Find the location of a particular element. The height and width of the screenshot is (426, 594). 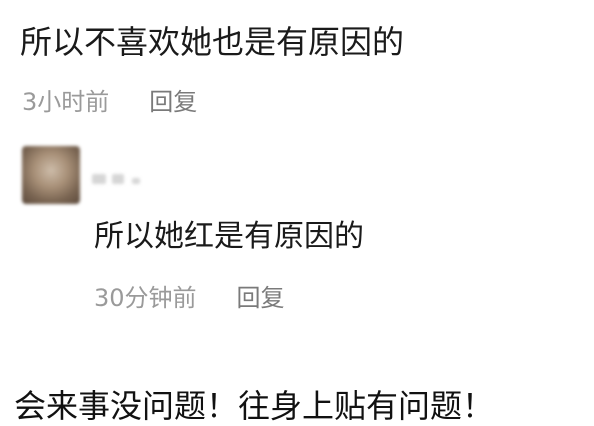

reply-text: 所以她红是有原因的 is located at coordinates (229, 236).